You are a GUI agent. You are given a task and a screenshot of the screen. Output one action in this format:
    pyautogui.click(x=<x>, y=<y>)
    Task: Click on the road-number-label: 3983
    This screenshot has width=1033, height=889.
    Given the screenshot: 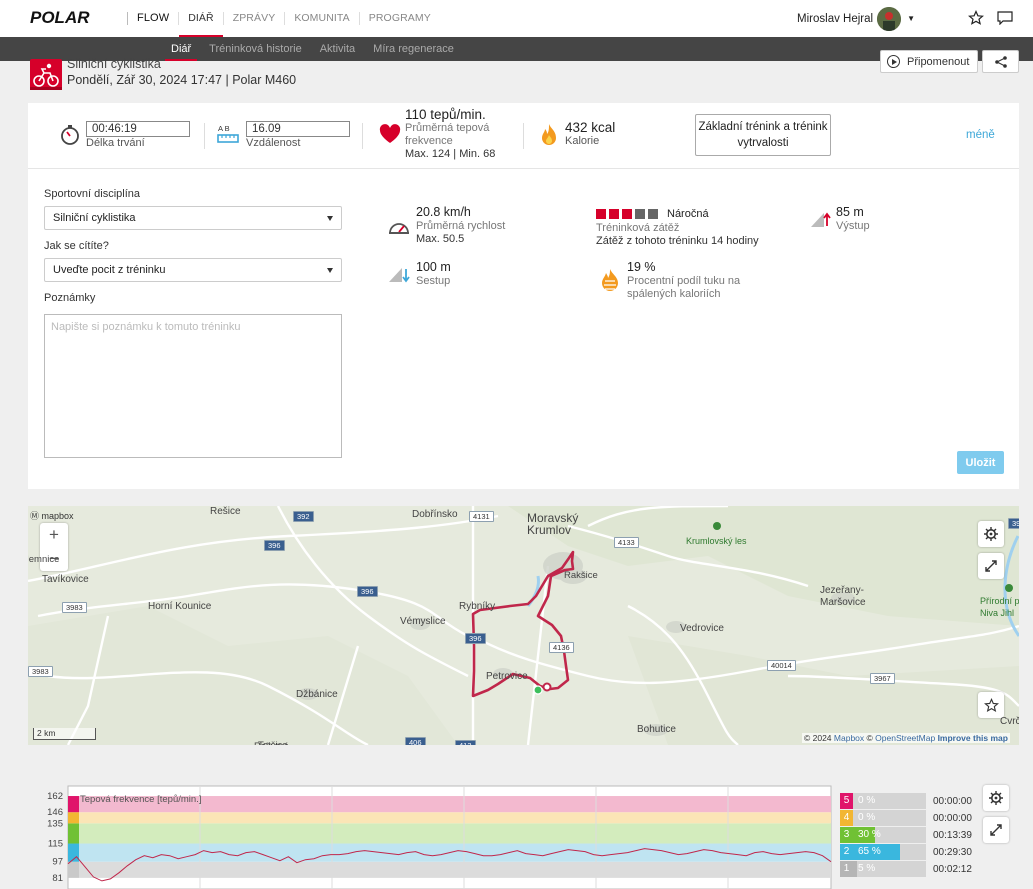 What is the action you would take?
    pyautogui.click(x=40, y=671)
    